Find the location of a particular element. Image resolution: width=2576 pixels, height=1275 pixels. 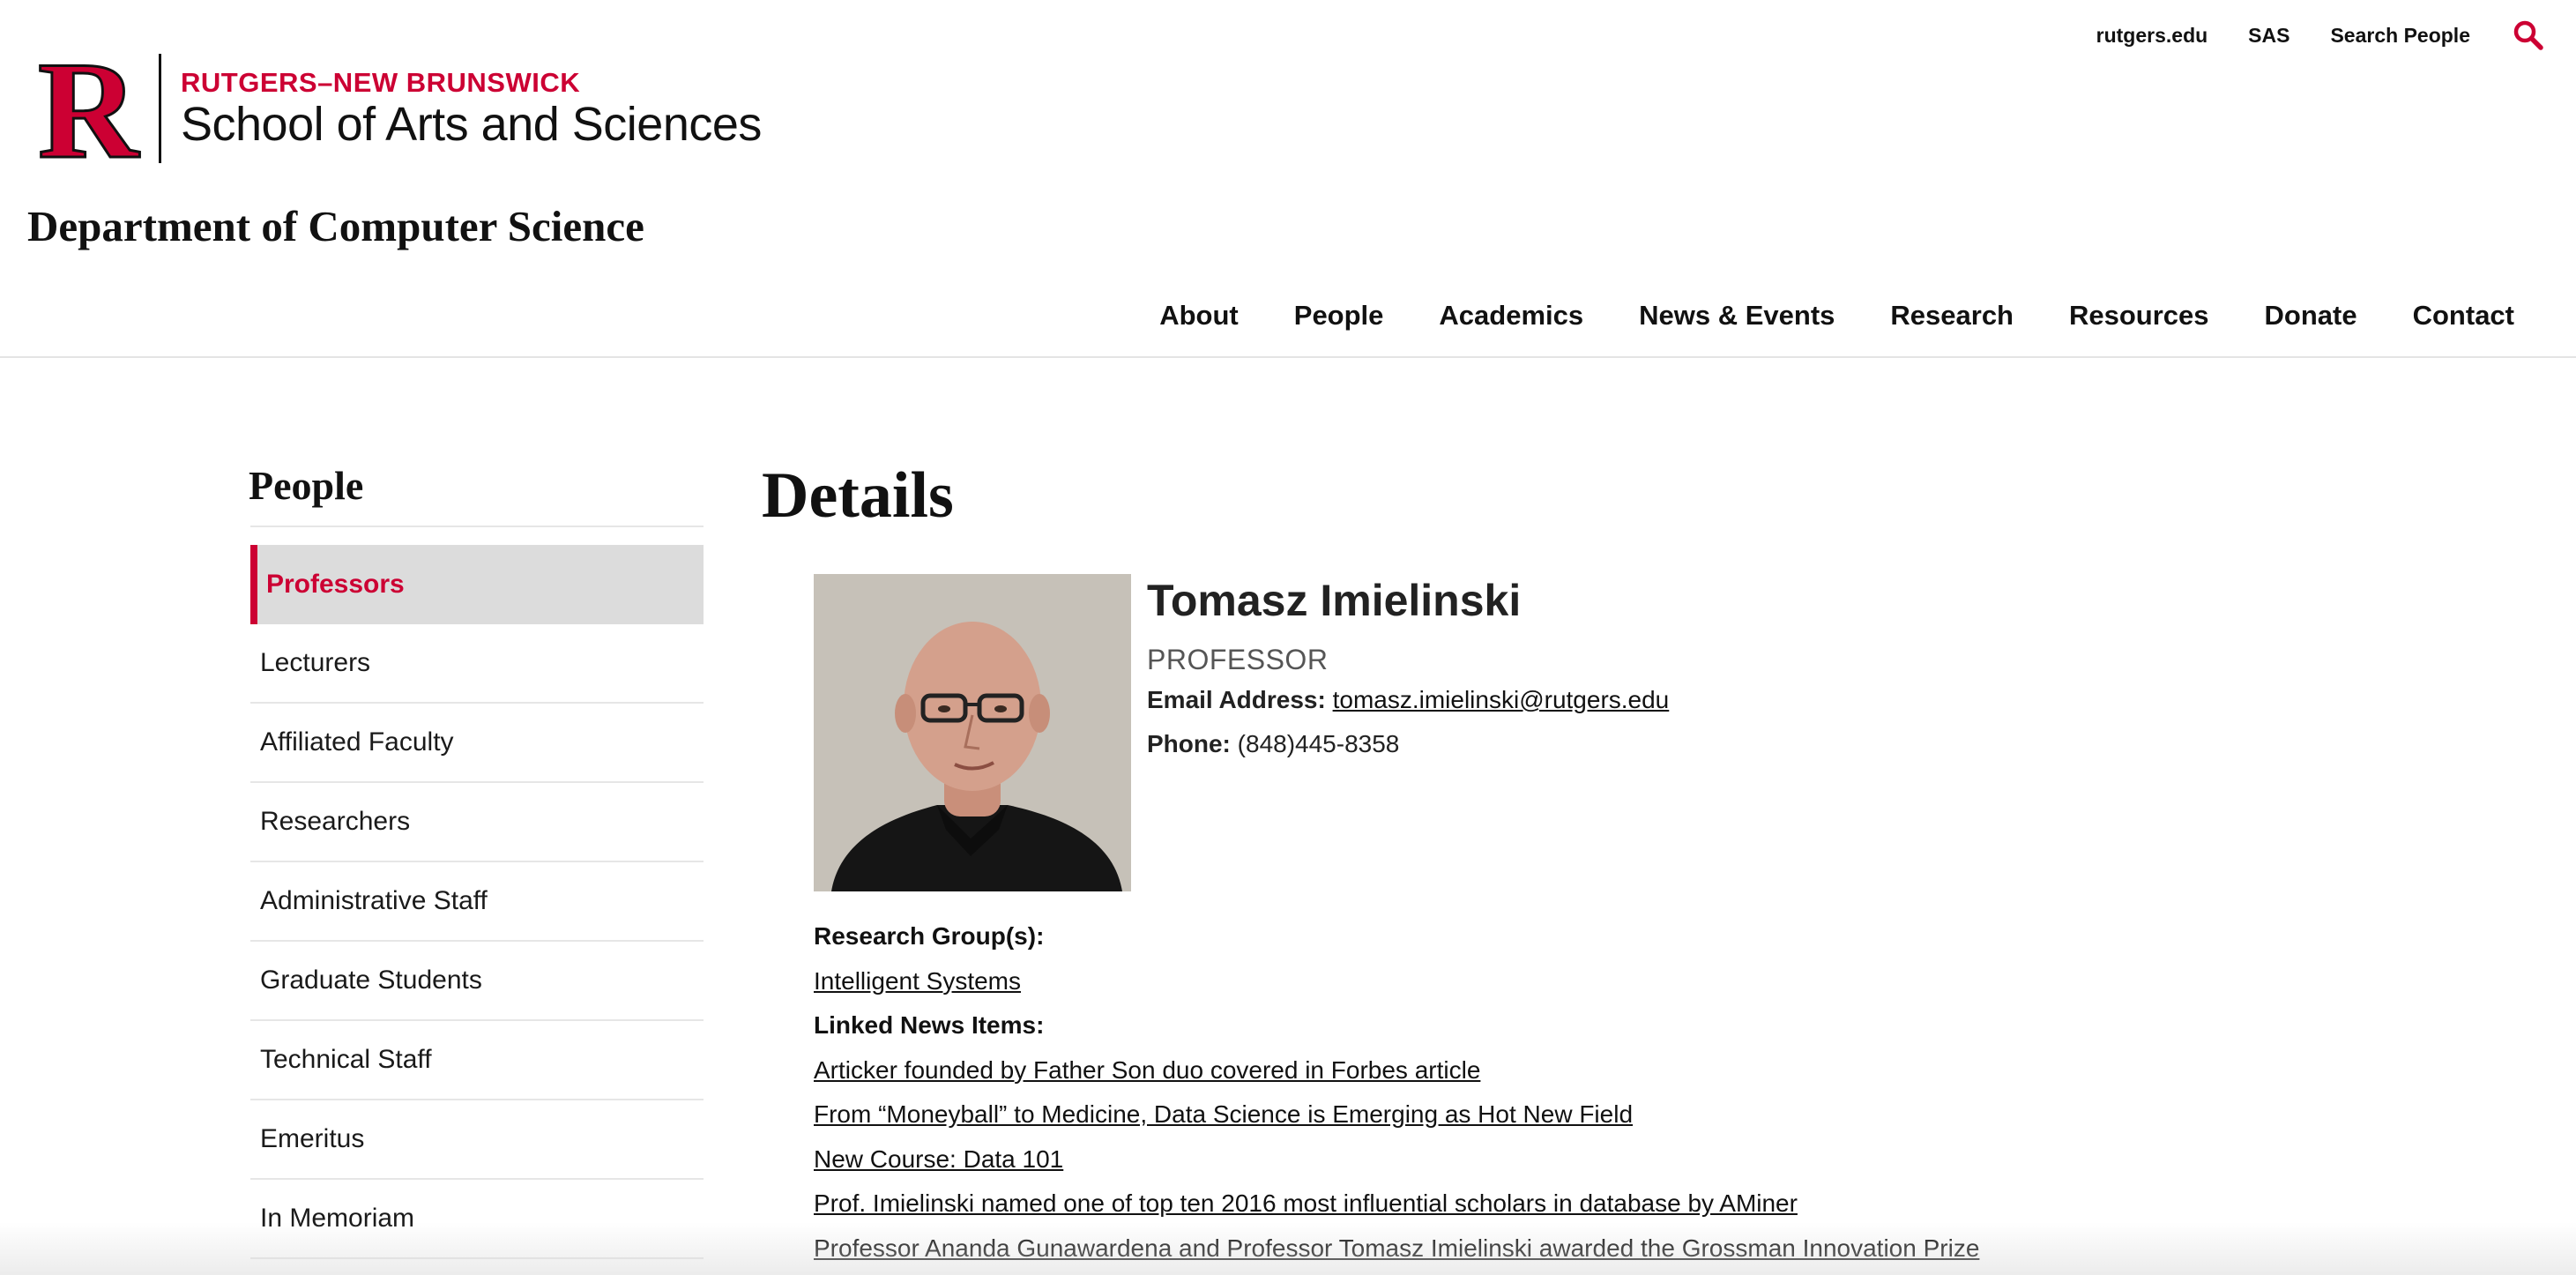

sidebar-item-lecturers: Lecturers is located at coordinates (477, 664).